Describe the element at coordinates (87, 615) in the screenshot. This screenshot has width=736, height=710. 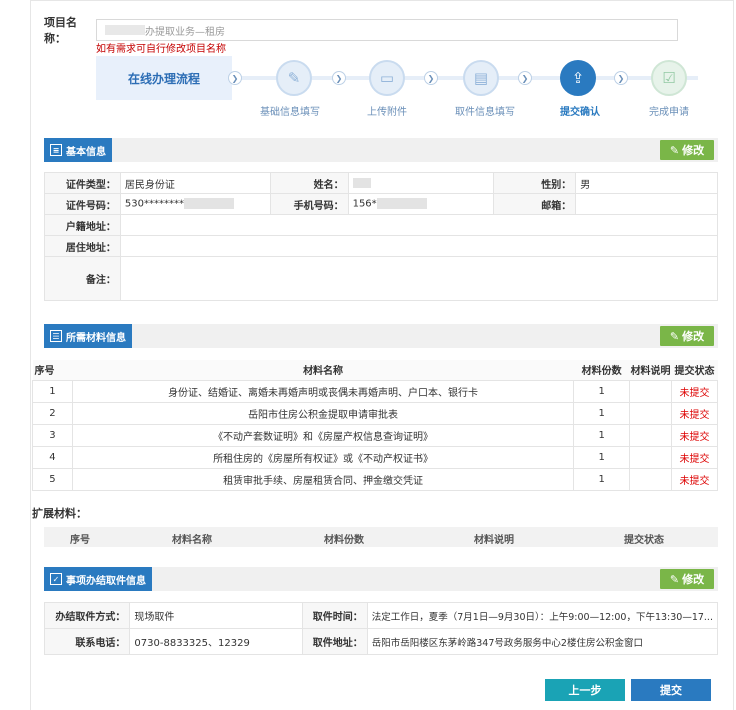
I see `pickup-method-label: 办结取件方式：` at that location.